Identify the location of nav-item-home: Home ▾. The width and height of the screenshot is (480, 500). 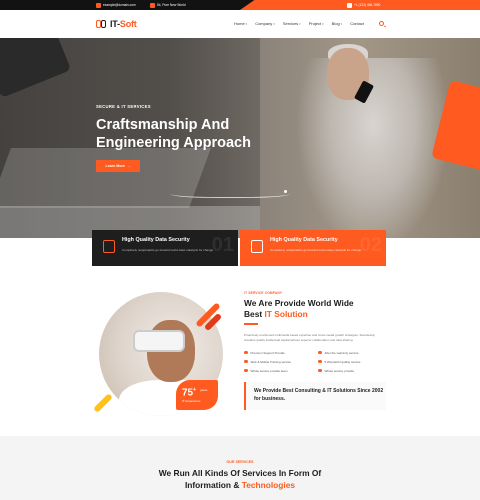
(240, 23).